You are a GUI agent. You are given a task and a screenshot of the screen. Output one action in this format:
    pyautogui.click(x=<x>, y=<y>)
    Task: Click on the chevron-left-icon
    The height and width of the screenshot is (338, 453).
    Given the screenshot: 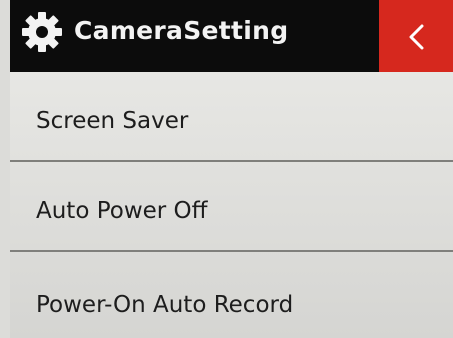 What is the action you would take?
    pyautogui.click(x=416, y=37)
    